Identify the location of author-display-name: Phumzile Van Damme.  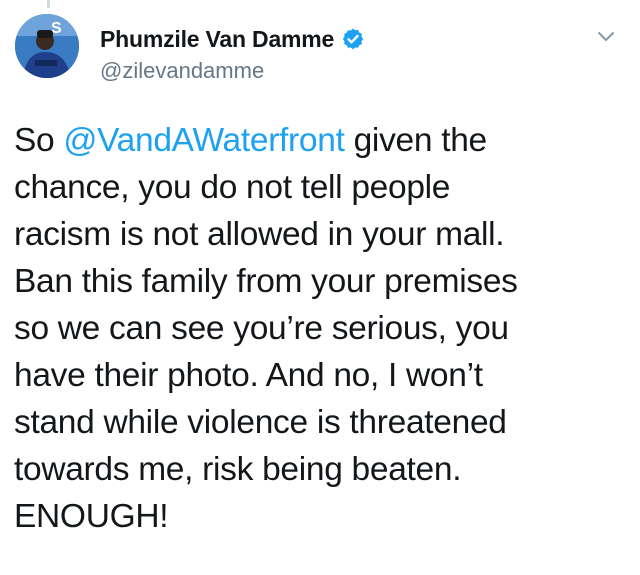
(217, 39).